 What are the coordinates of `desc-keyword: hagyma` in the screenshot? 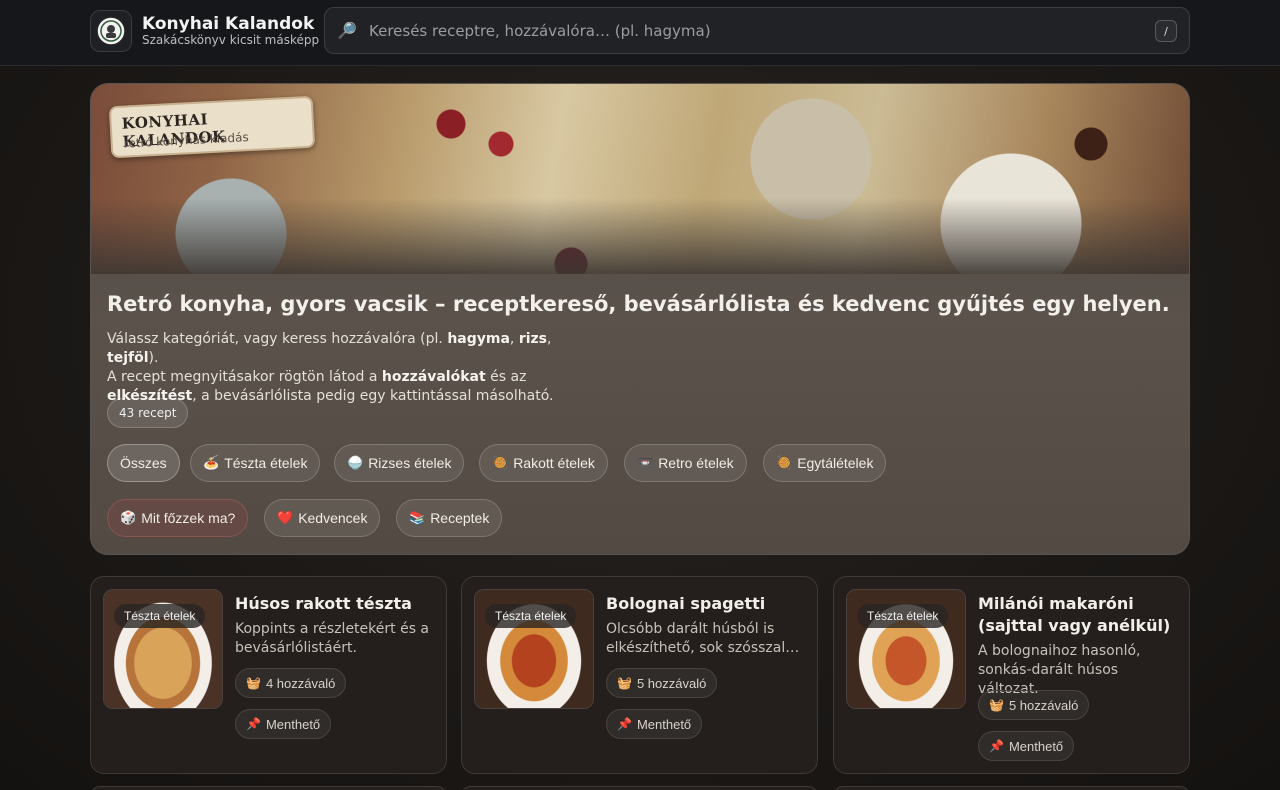 It's located at (478, 339).